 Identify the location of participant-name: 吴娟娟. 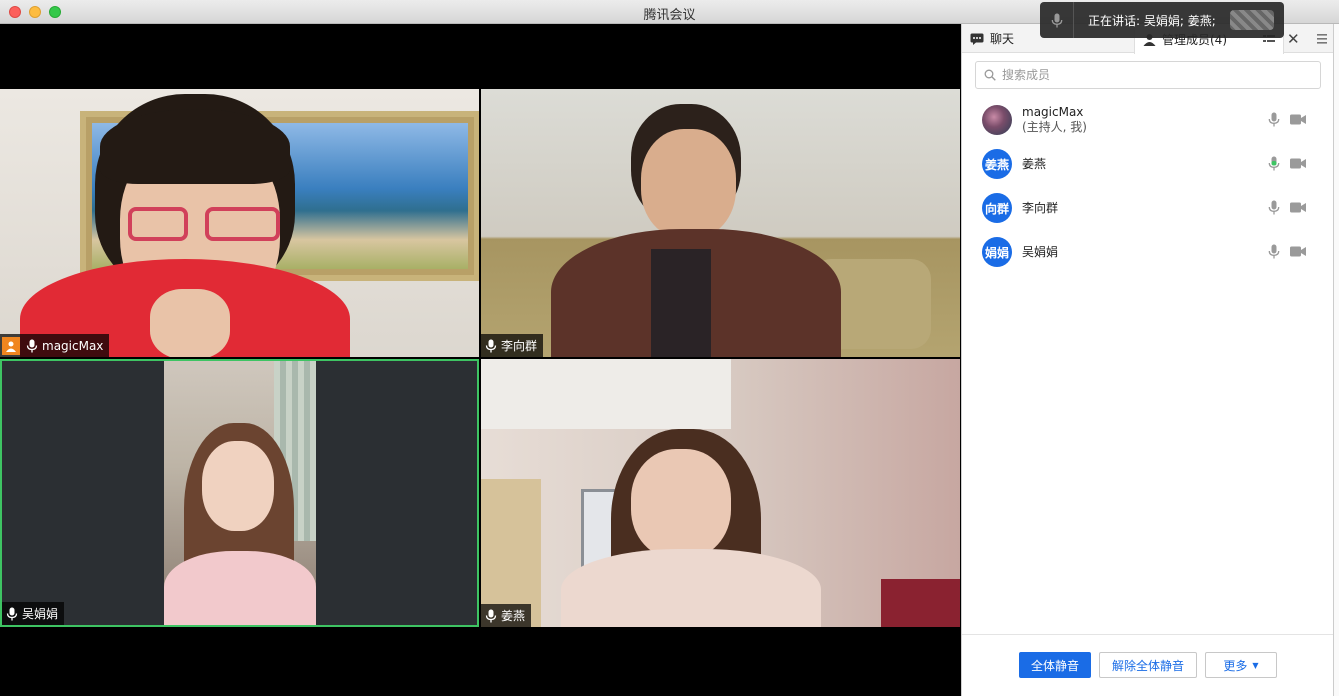
(40, 614).